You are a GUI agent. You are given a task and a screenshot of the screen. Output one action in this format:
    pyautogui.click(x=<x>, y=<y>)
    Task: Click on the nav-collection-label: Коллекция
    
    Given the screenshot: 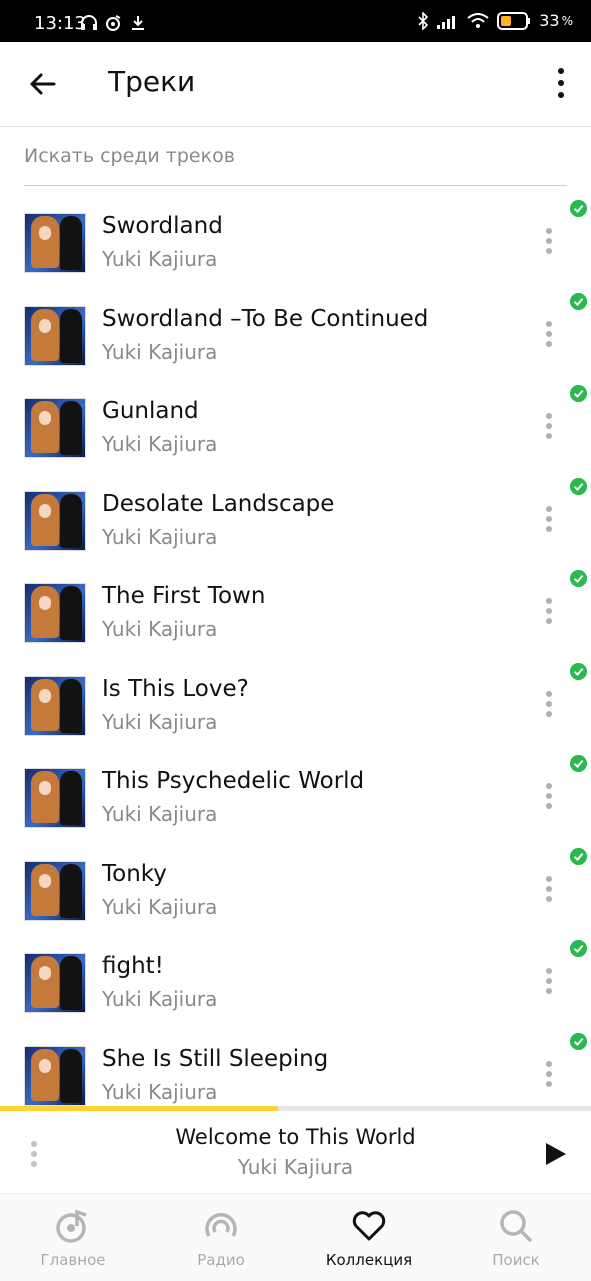 What is the action you would take?
    pyautogui.click(x=369, y=1260)
    